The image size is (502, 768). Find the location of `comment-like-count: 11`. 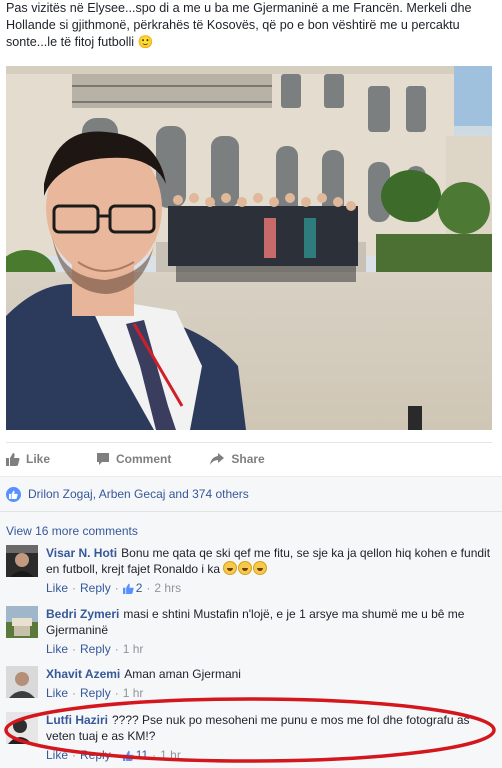

comment-like-count: 11 is located at coordinates (142, 755).